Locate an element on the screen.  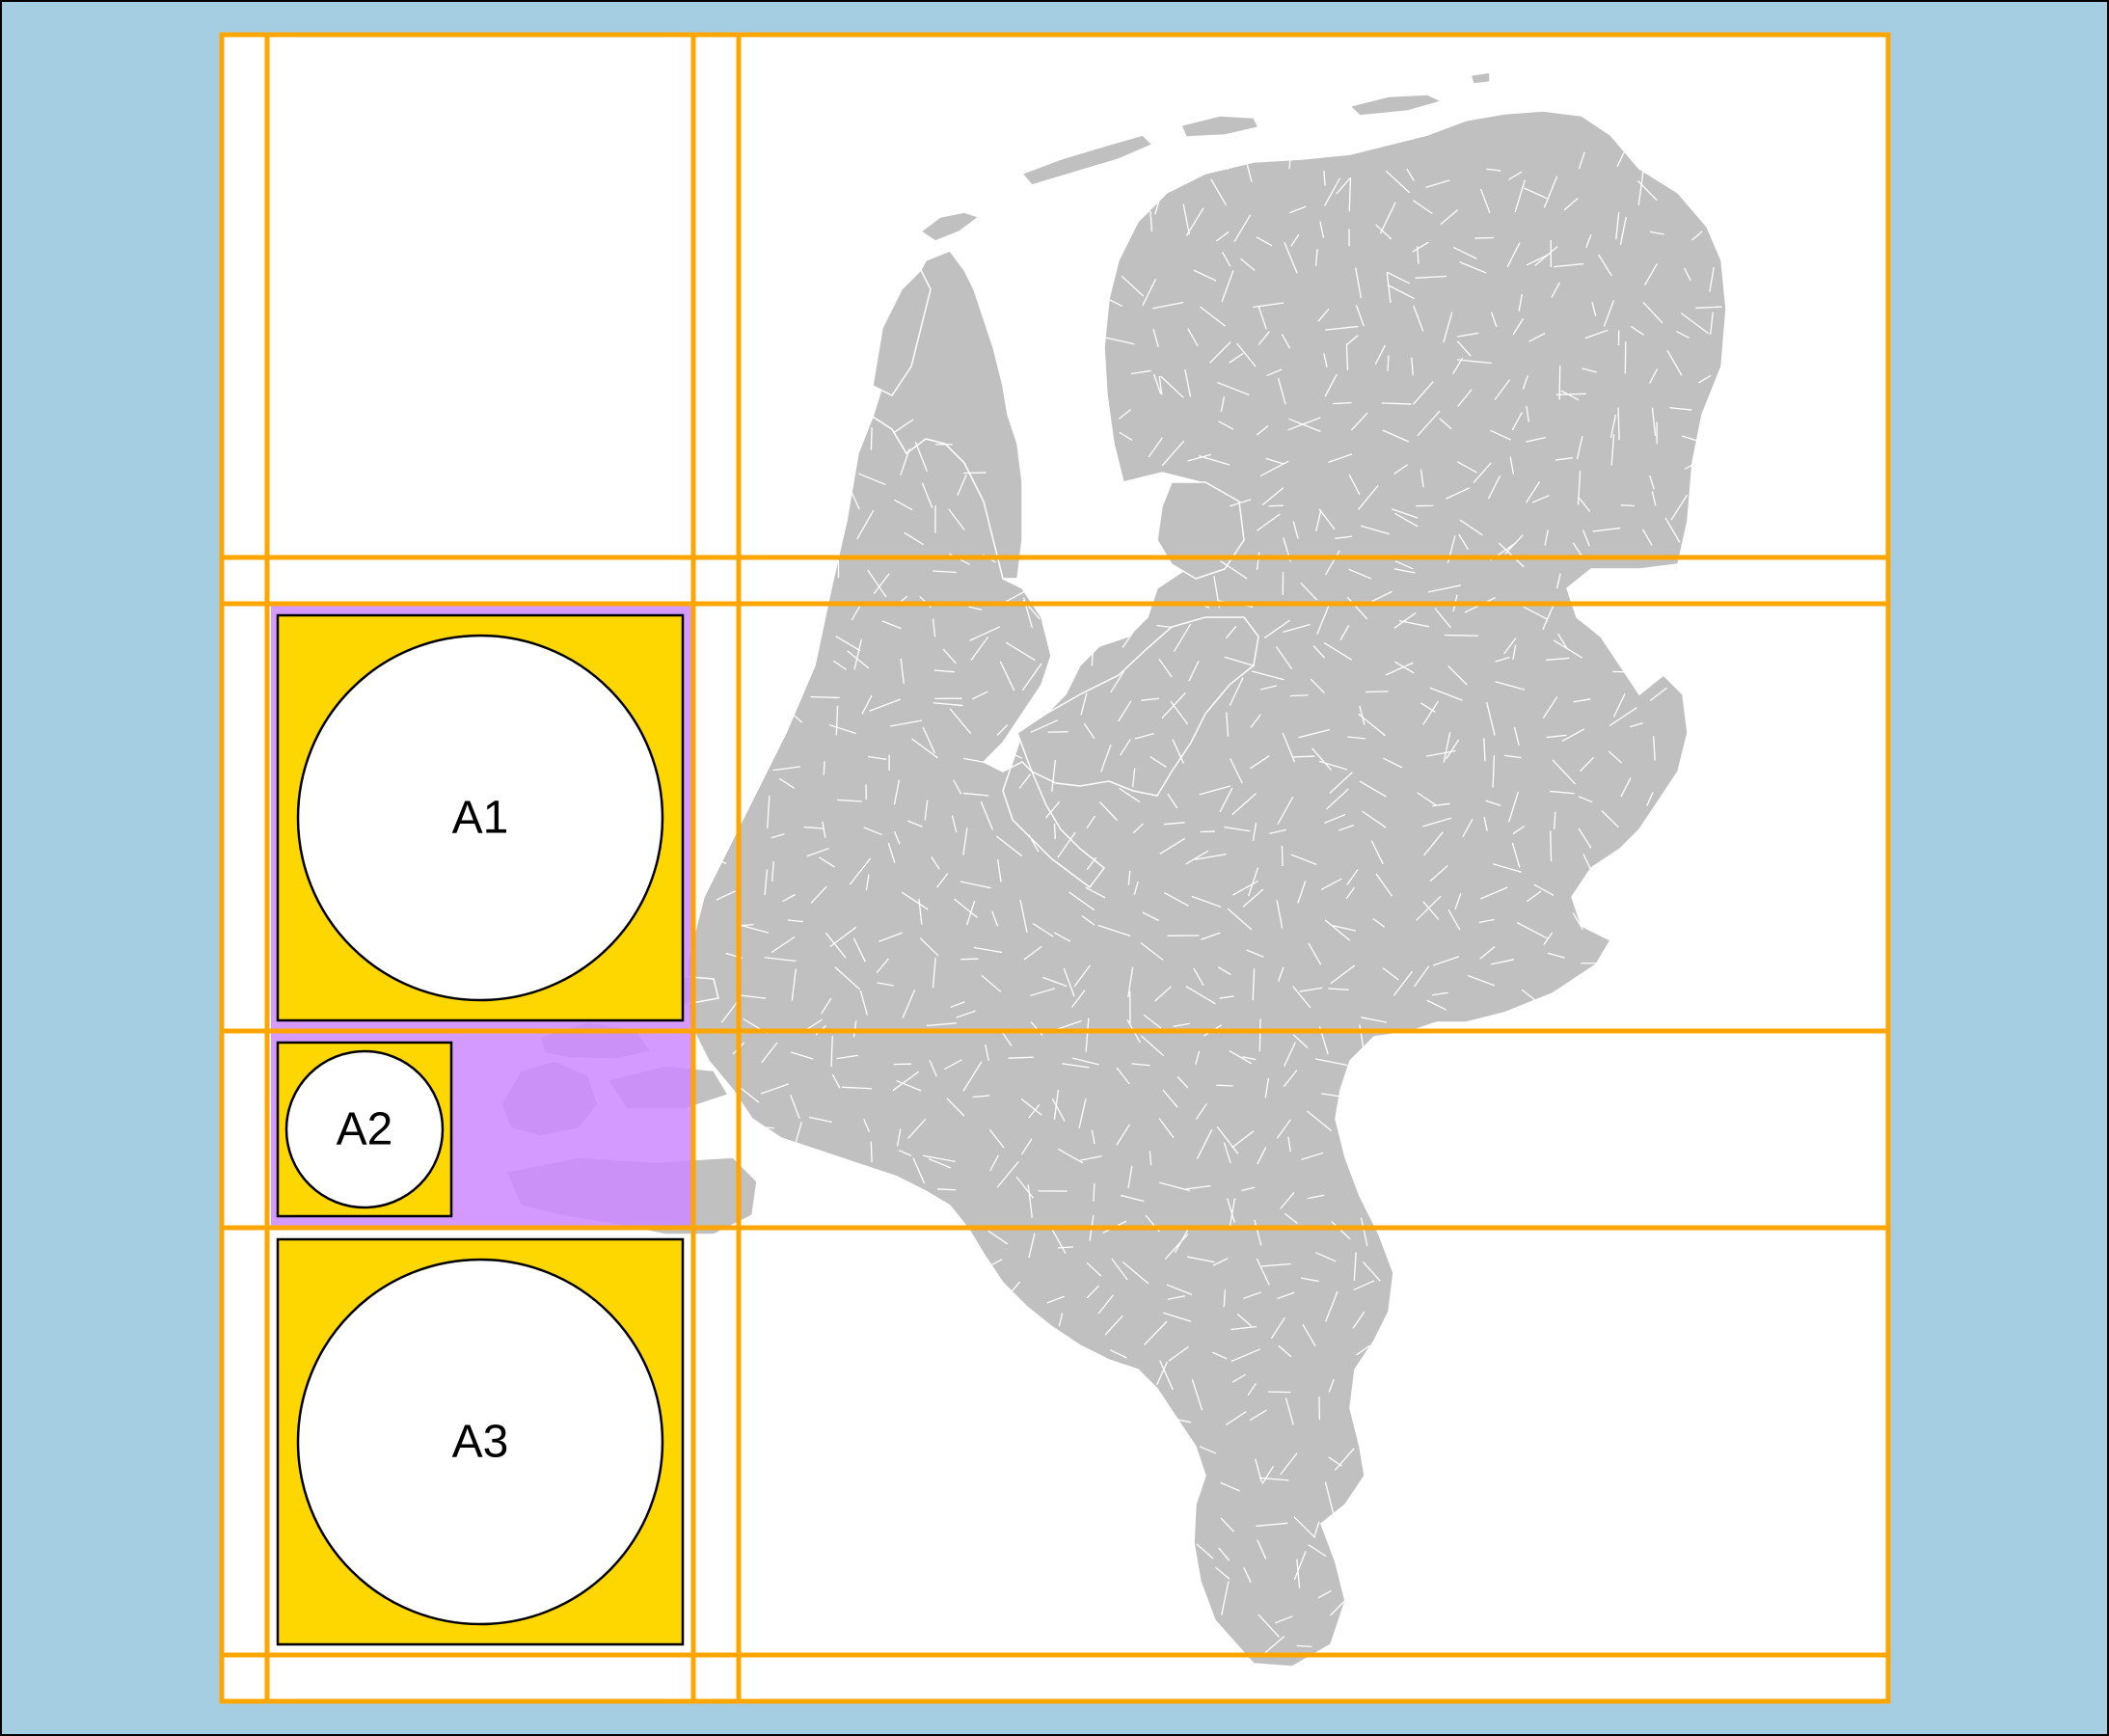
panel-a3-label: A3 is located at coordinates (481, 1443).